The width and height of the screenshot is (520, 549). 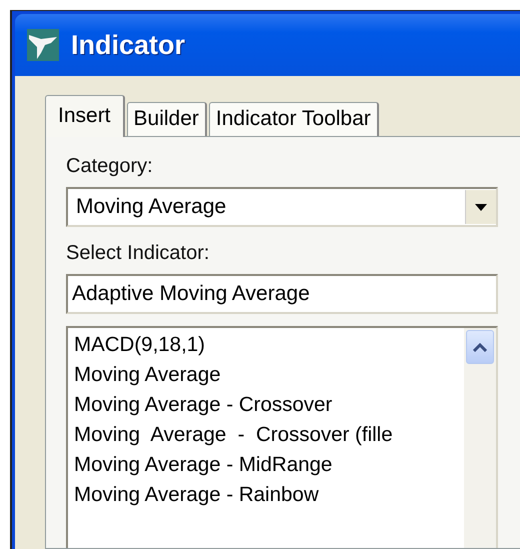 What do you see at coordinates (282, 294) in the screenshot?
I see `indicator-input: Adaptive Moving Average` at bounding box center [282, 294].